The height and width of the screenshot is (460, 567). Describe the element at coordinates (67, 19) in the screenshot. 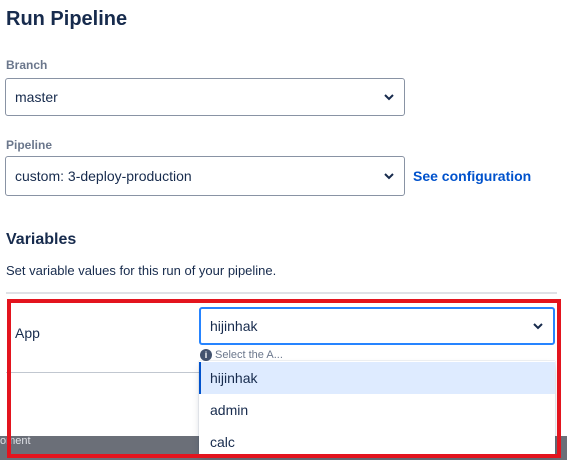

I see `page-title: Run Pipeline` at that location.